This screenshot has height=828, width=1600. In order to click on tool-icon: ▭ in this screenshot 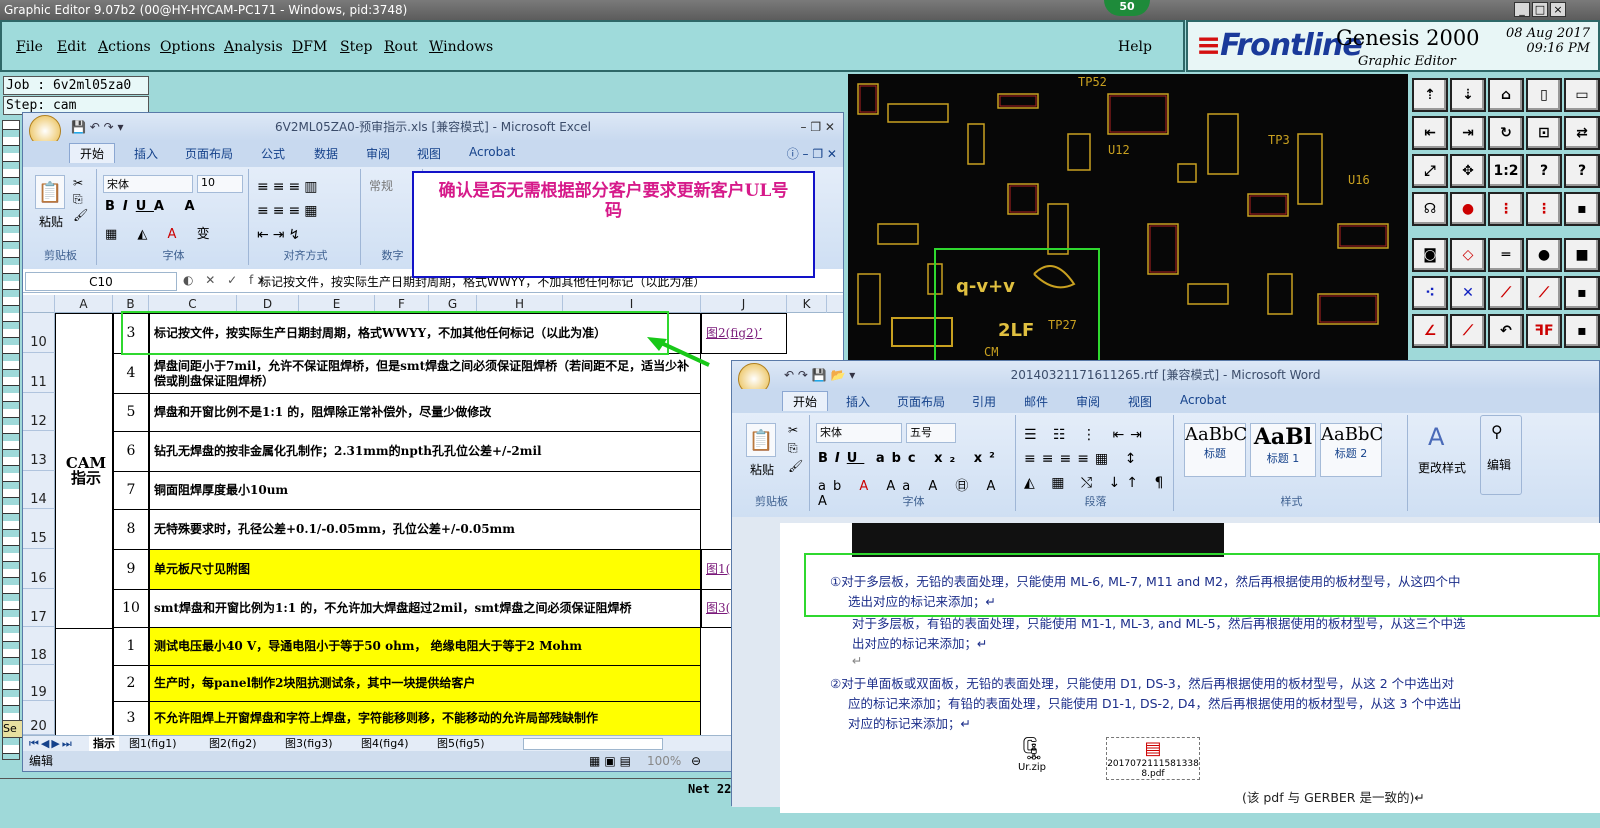, I will do `click(1582, 95)`.